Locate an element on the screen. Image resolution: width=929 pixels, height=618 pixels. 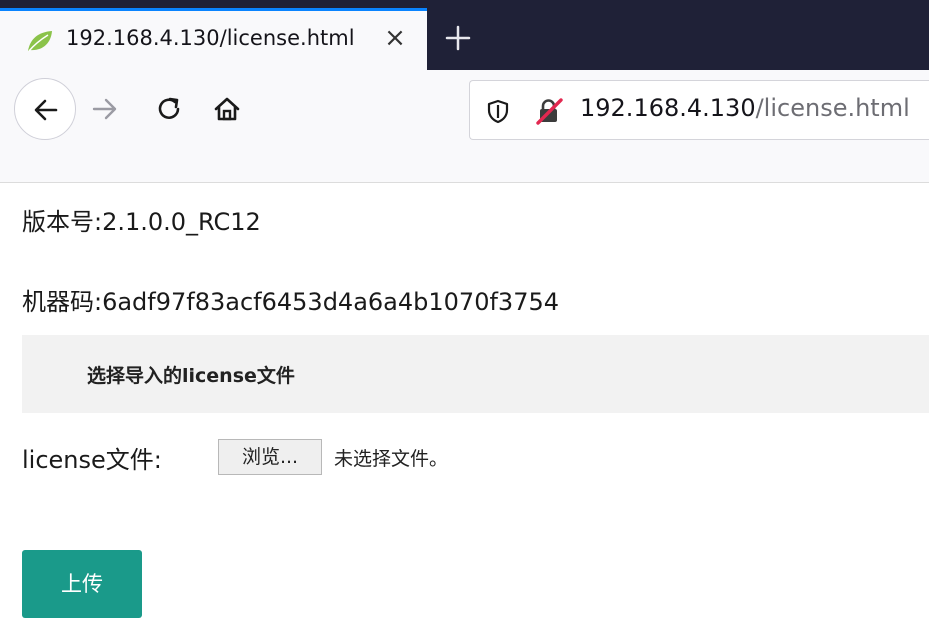
reload-icon is located at coordinates (169, 111).